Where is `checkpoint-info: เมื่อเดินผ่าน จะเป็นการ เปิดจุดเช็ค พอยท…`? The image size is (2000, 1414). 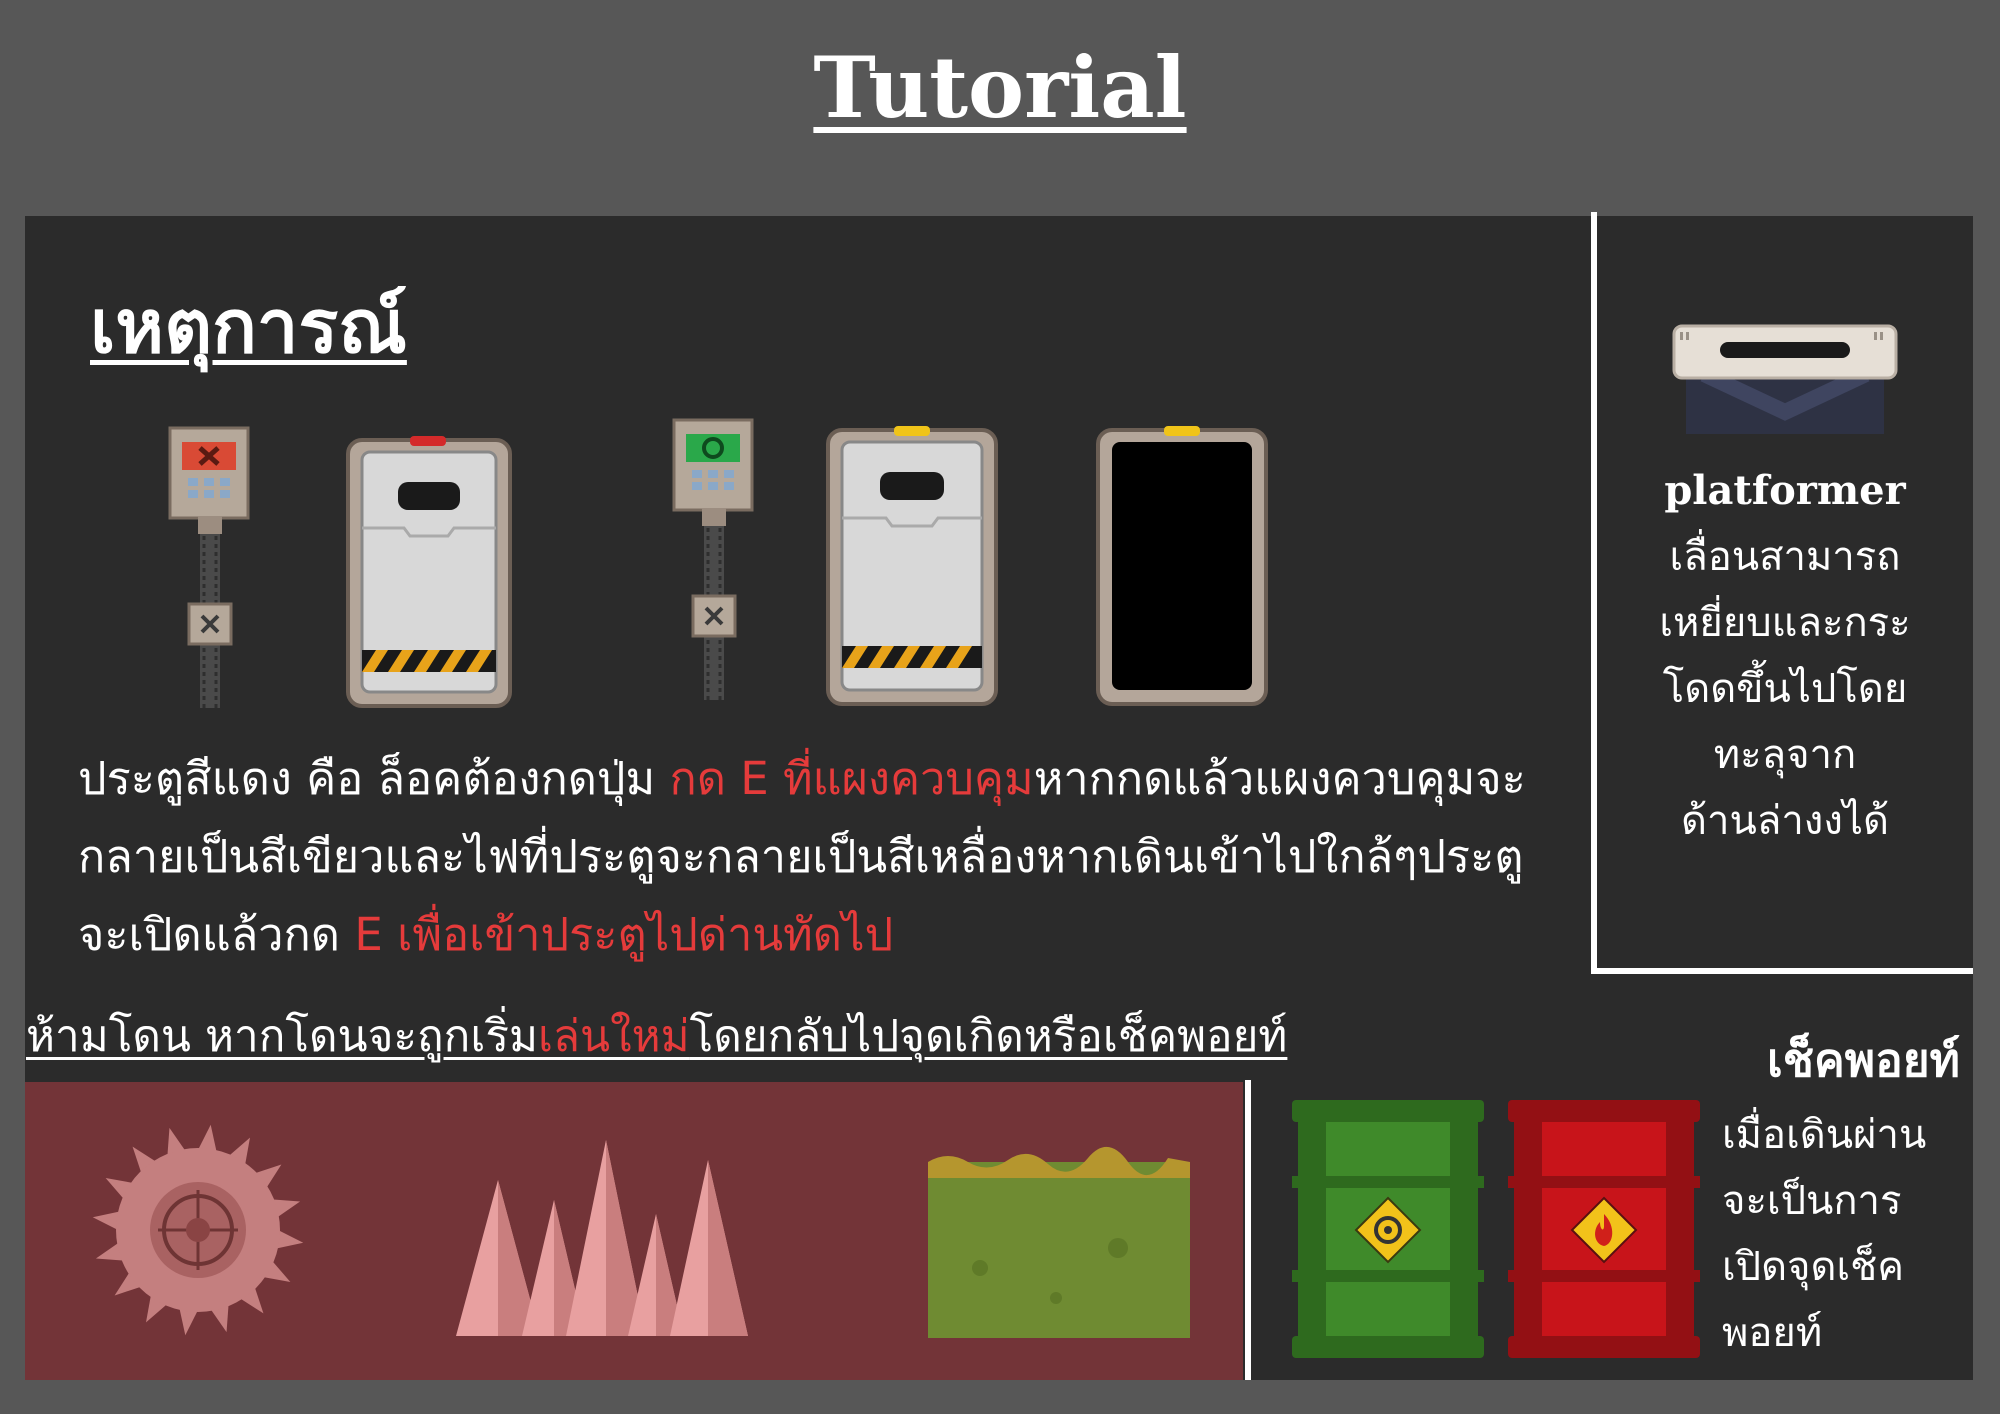
checkpoint-info: เมื่อเดินผ่าน จะเป็นการ เปิดจุดเช็ค พอยท… is located at coordinates (1847, 1234).